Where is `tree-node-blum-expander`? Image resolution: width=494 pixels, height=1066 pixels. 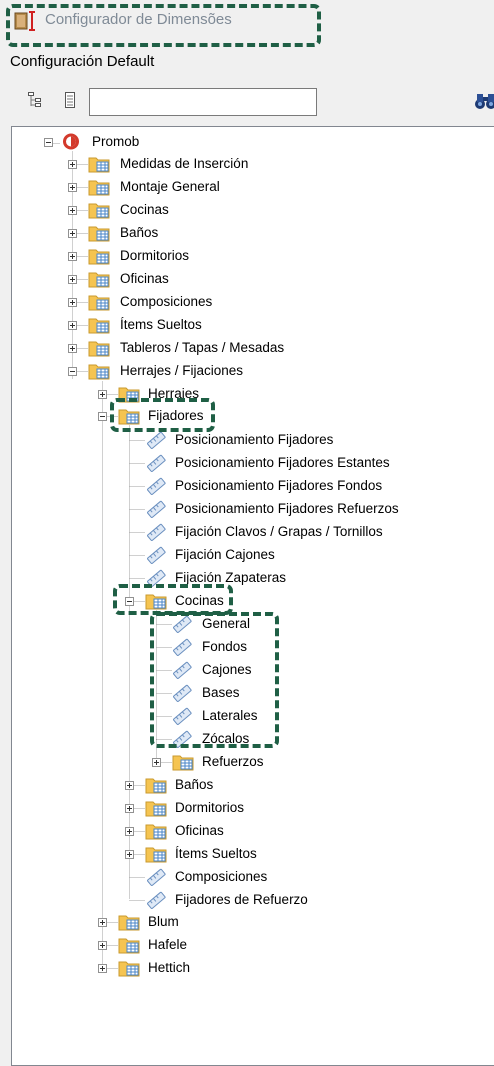
tree-node-blum-expander is located at coordinates (102, 922).